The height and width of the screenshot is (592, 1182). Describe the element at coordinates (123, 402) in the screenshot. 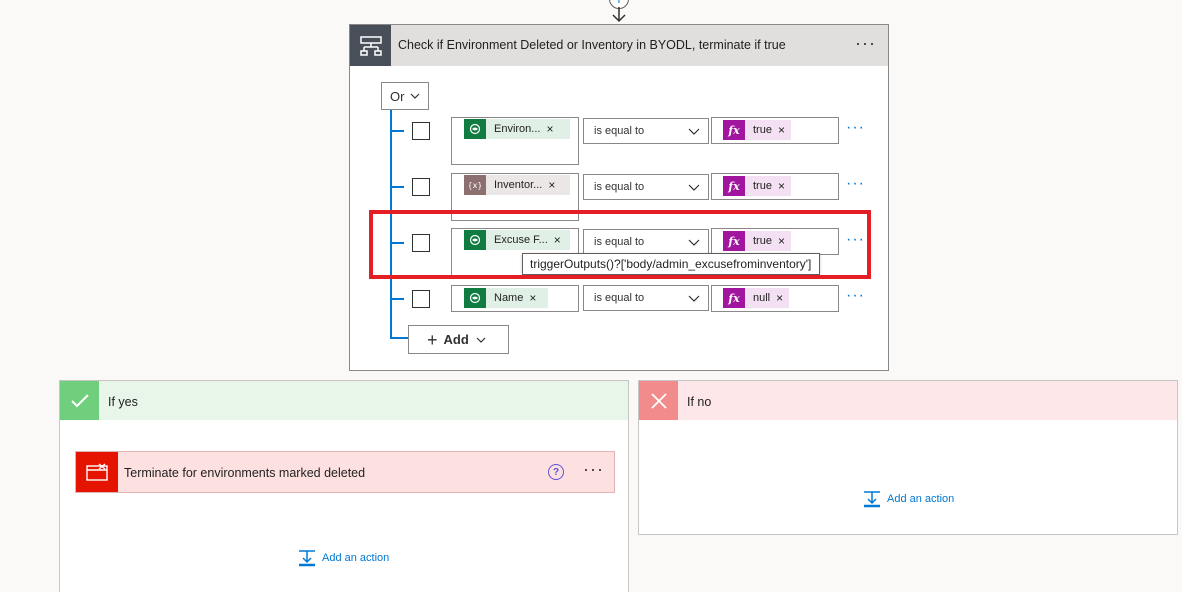

I see `if-yes-label: If yes` at that location.